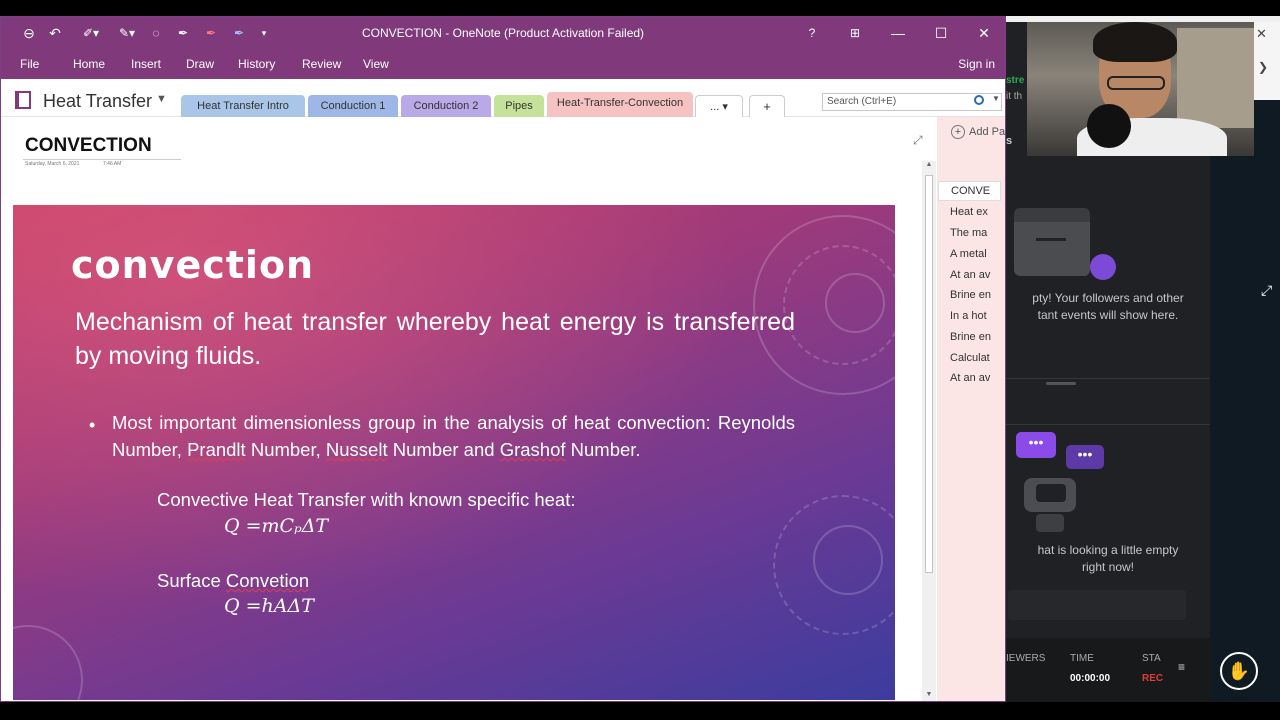 The height and width of the screenshot is (720, 1280). Describe the element at coordinates (1151, 658) in the screenshot. I see `status-label: STA` at that location.